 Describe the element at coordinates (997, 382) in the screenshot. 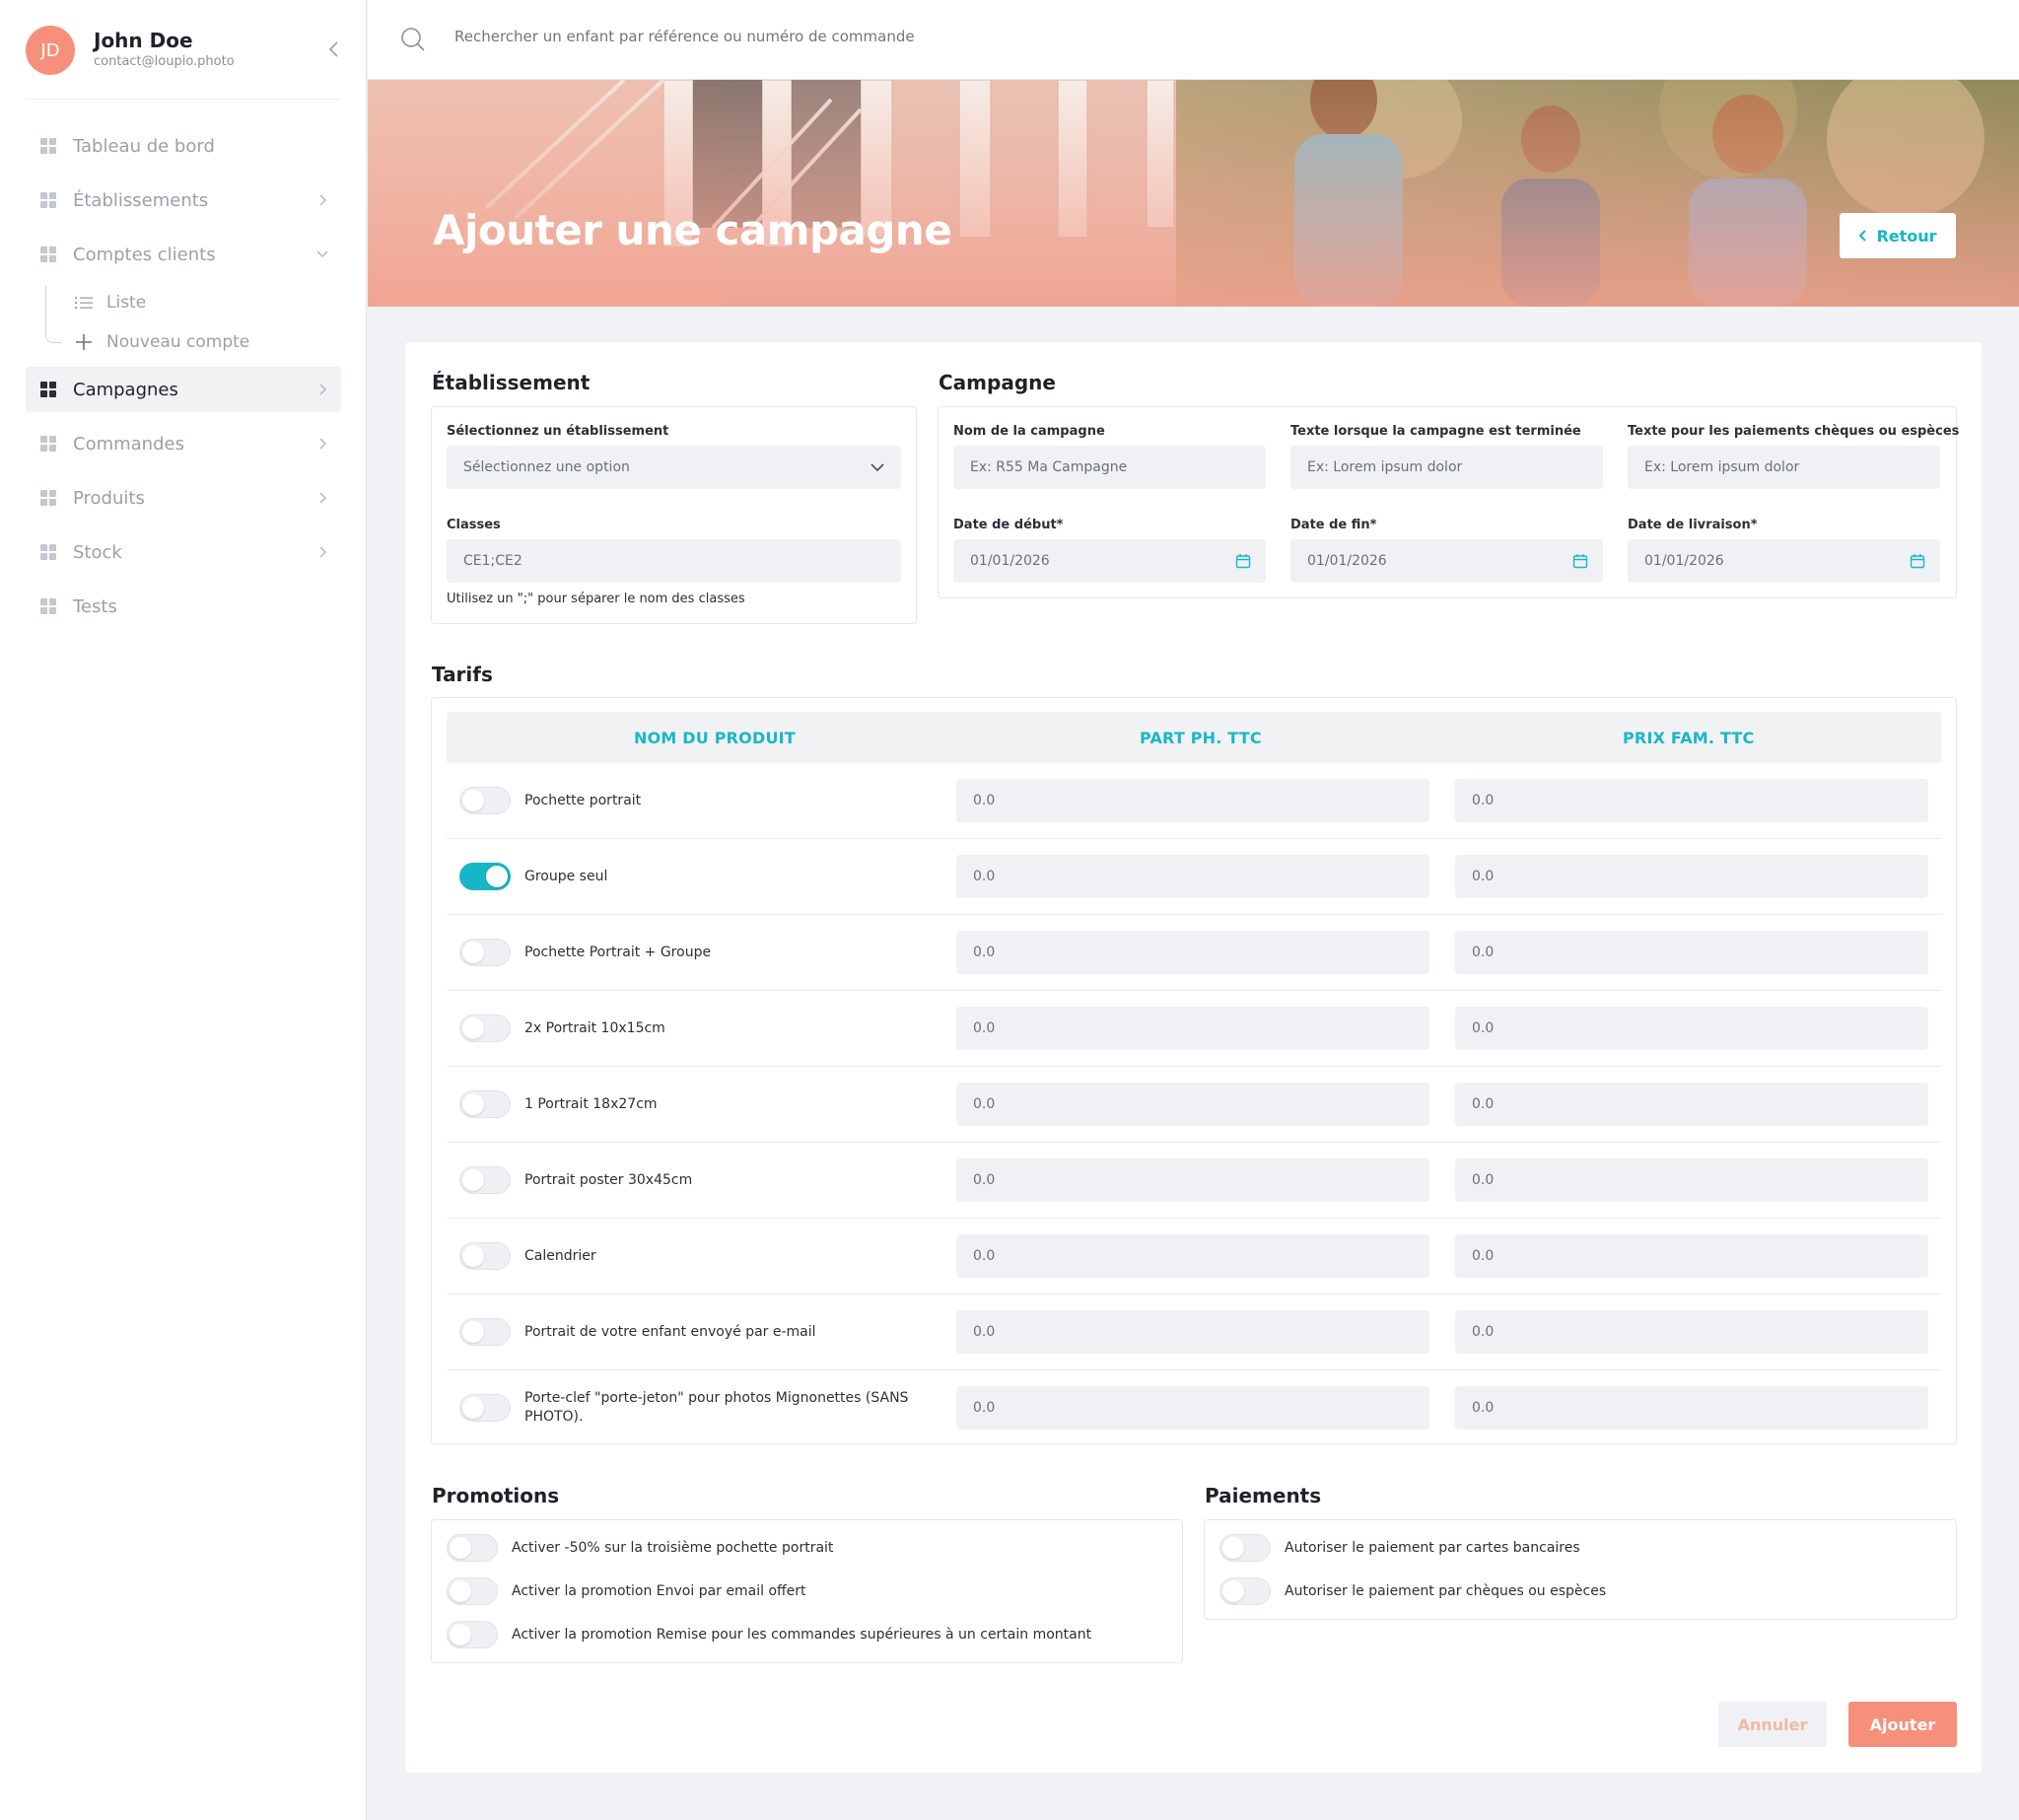

I see `campagne-title: Campagne` at that location.